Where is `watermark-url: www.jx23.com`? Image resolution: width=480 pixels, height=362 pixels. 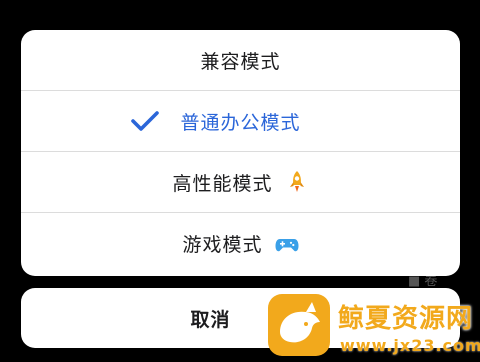 watermark-url: www.jx23.com is located at coordinates (410, 345).